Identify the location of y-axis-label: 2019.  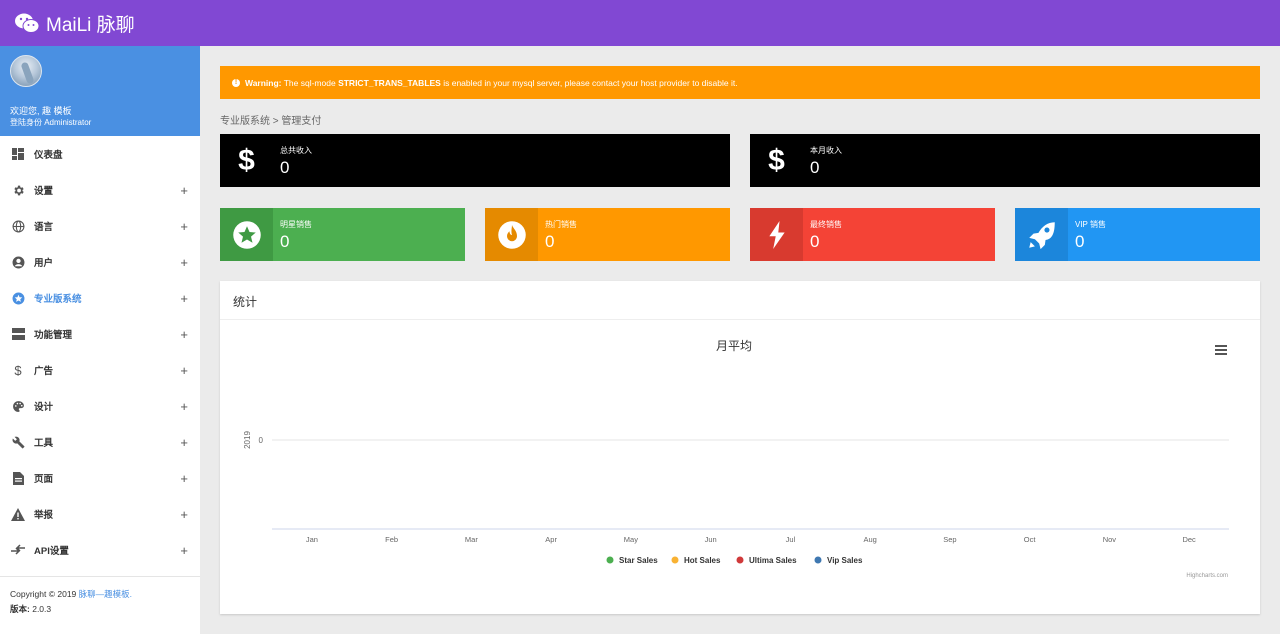
(247, 440).